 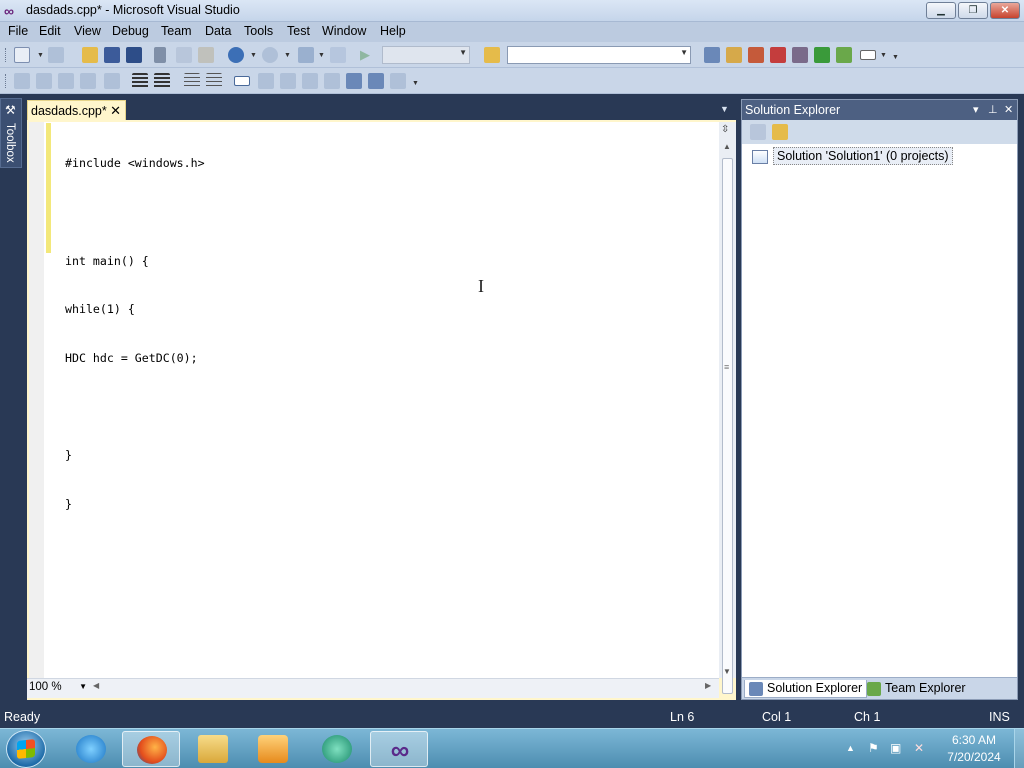 What do you see at coordinates (112, 81) in the screenshot?
I see `display-word-wrap-icon` at bounding box center [112, 81].